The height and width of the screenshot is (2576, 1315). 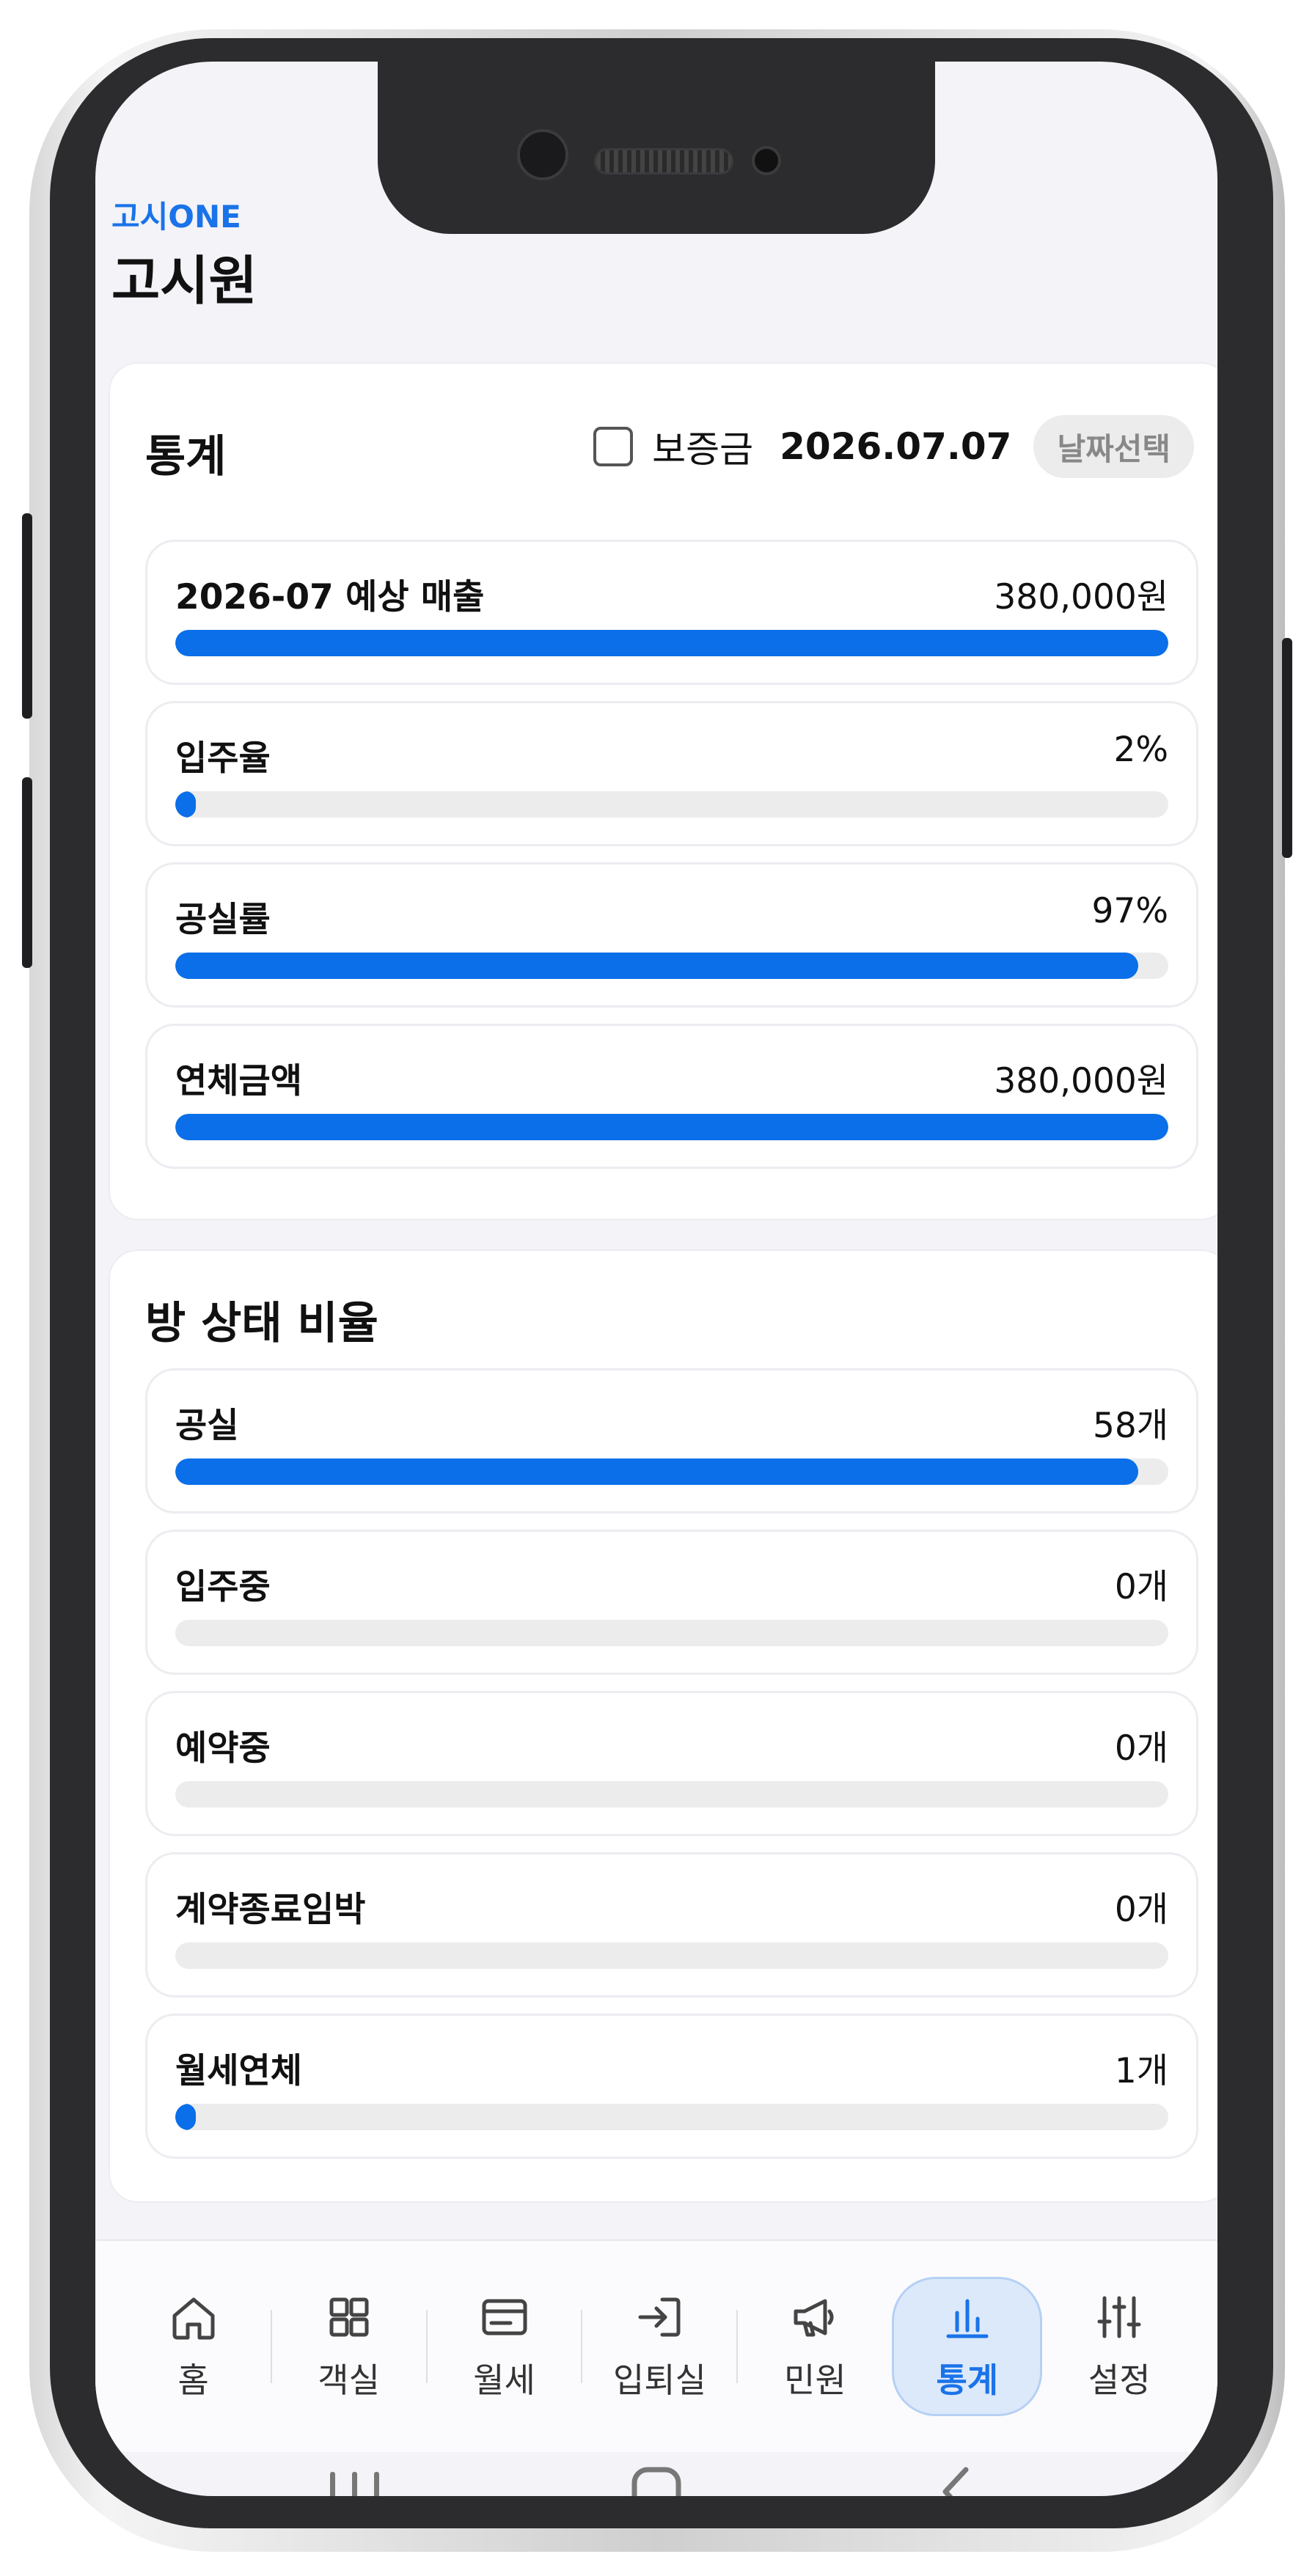 What do you see at coordinates (1119, 2347) in the screenshot?
I see `nav-item-sliders: 설정` at bounding box center [1119, 2347].